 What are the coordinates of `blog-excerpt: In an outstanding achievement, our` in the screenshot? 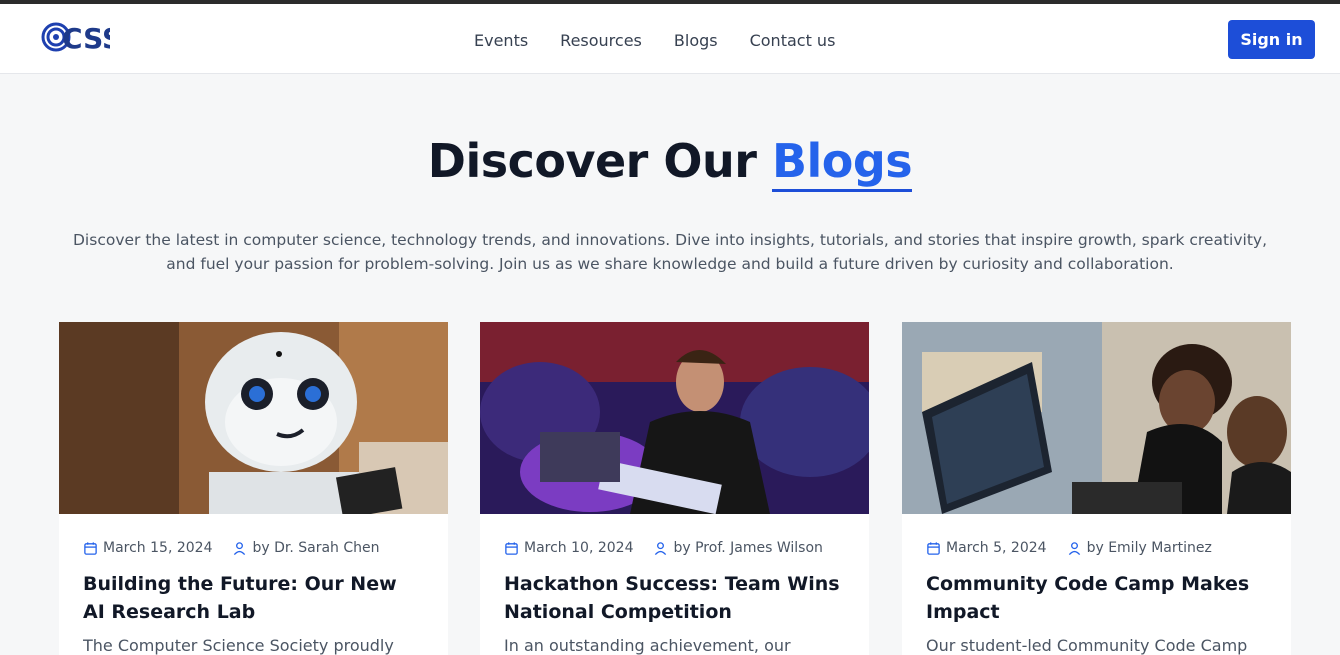 It's located at (647, 645).